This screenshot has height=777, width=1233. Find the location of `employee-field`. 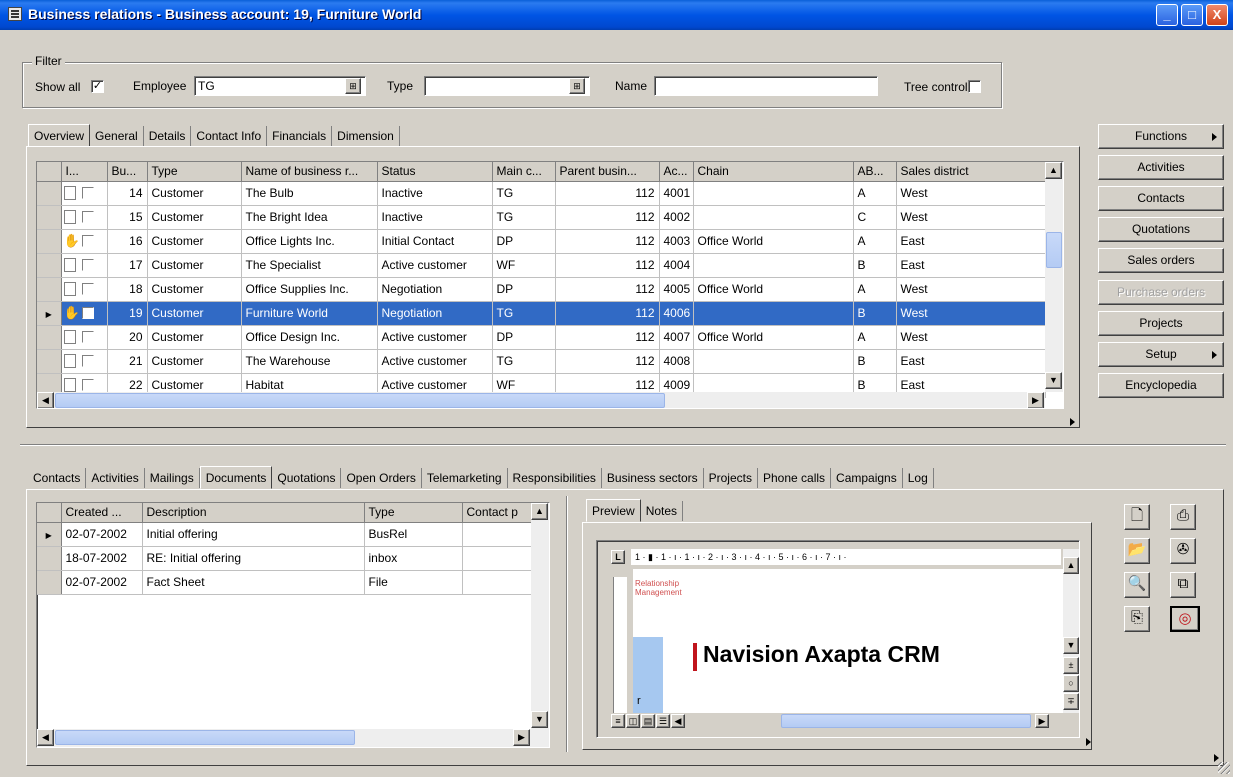

employee-field is located at coordinates (280, 86).